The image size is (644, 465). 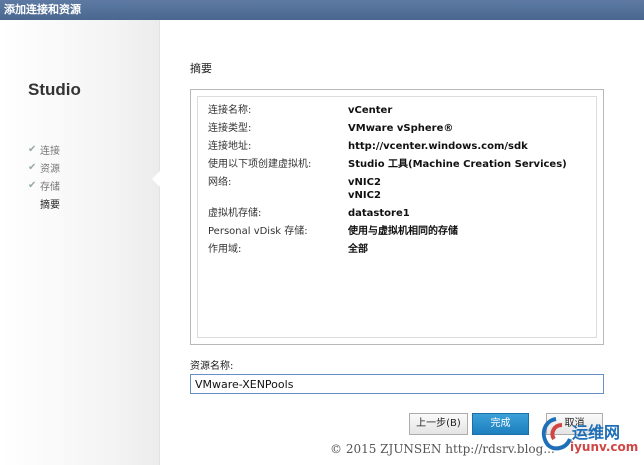 I want to click on step-connection: ✔ 连接, so click(x=44, y=149).